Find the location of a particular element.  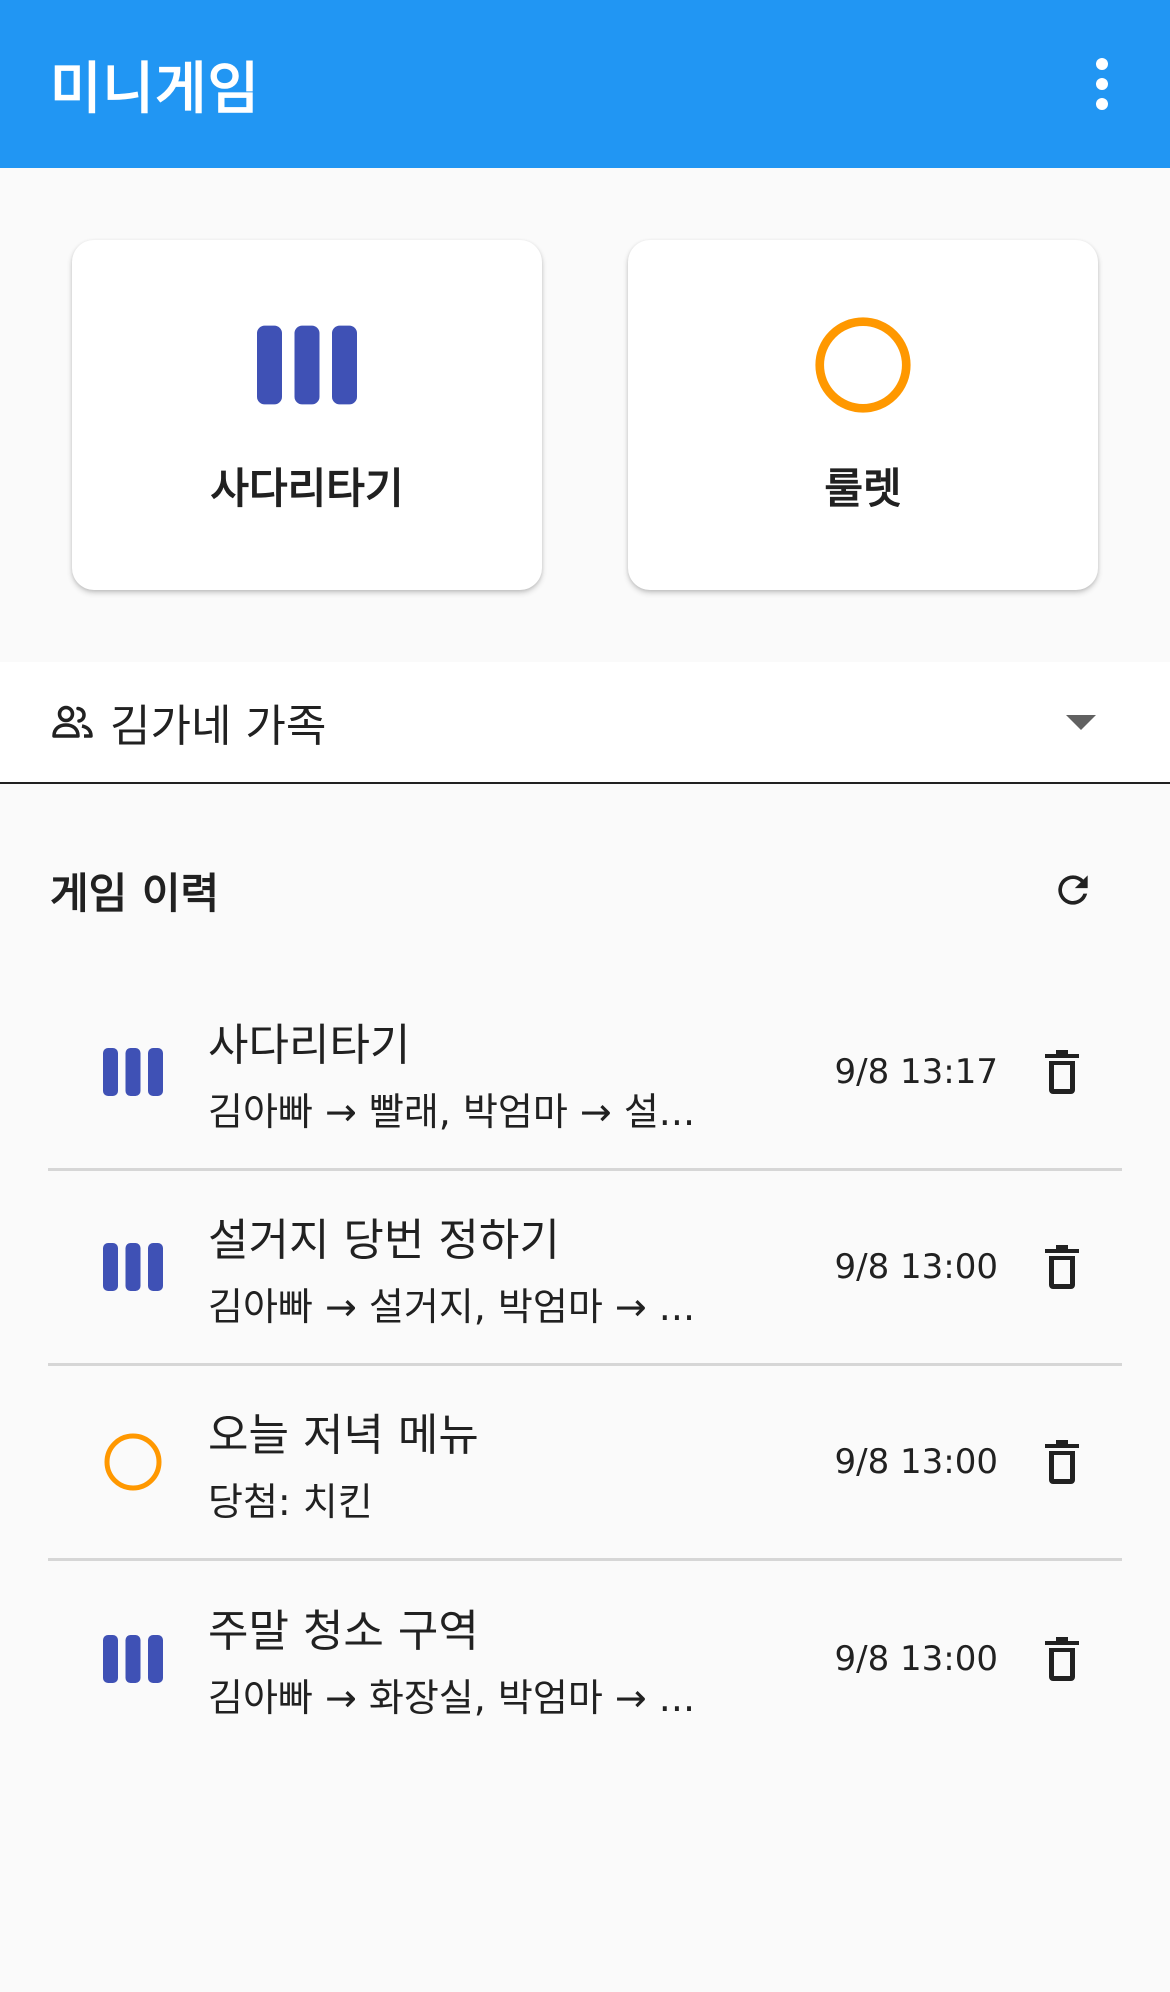

app-title: 미니게임 is located at coordinates (155, 89).